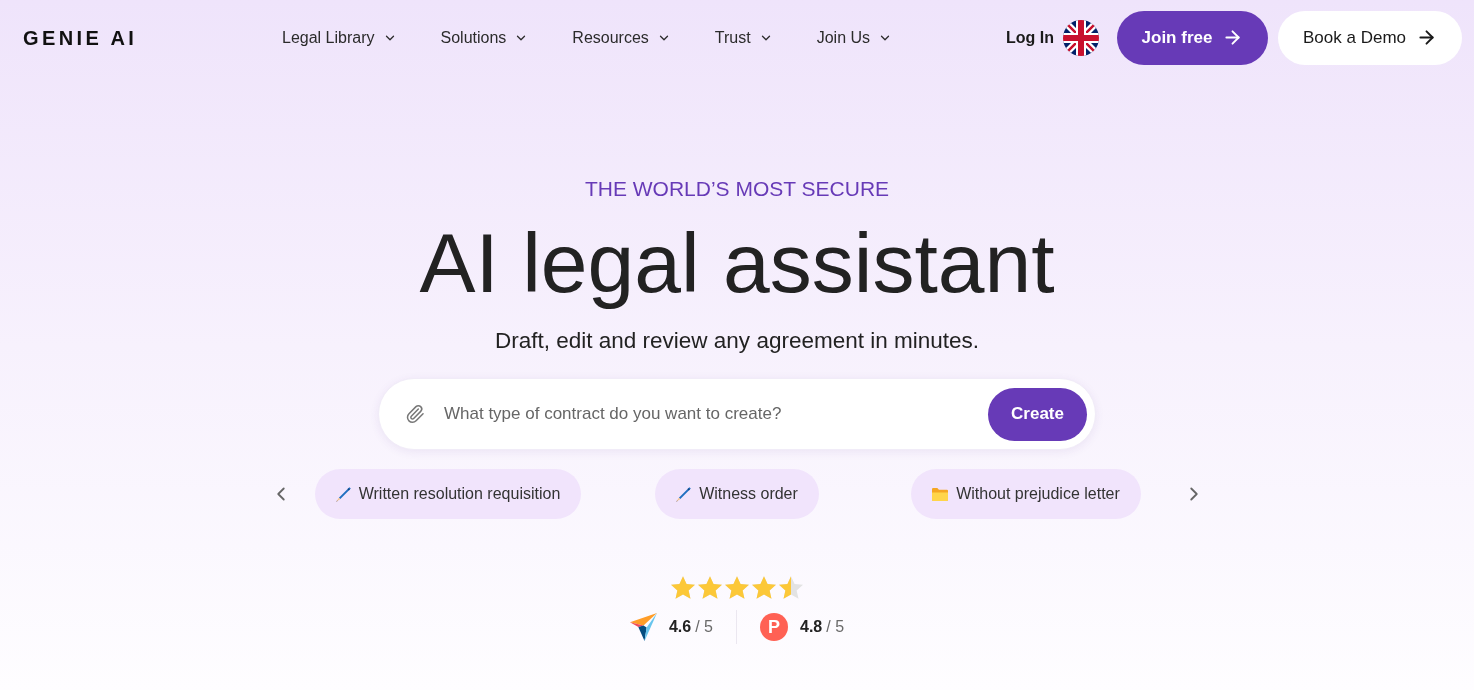 This screenshot has height=690, width=1474. I want to click on prompt-field: What type of contract do you want to create?, so click(716, 414).